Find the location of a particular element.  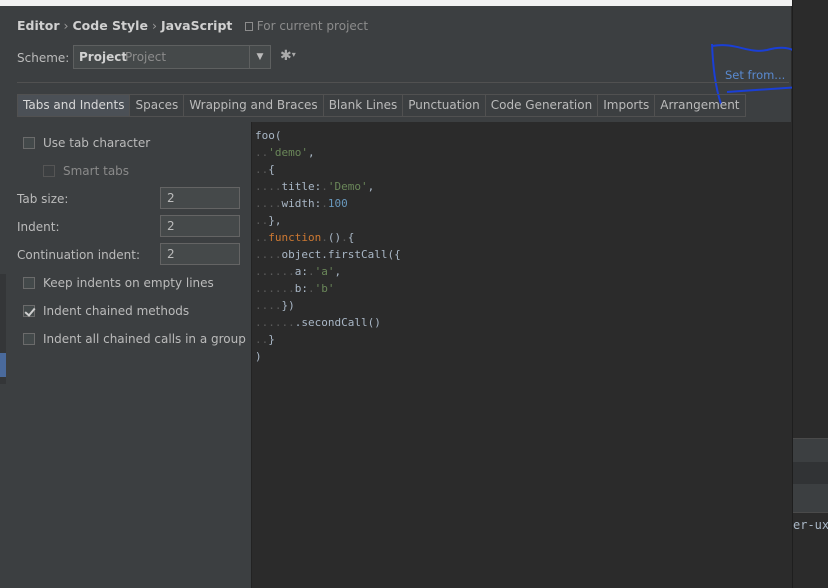

checkbox-label: Indent chained methods is located at coordinates (116, 311).